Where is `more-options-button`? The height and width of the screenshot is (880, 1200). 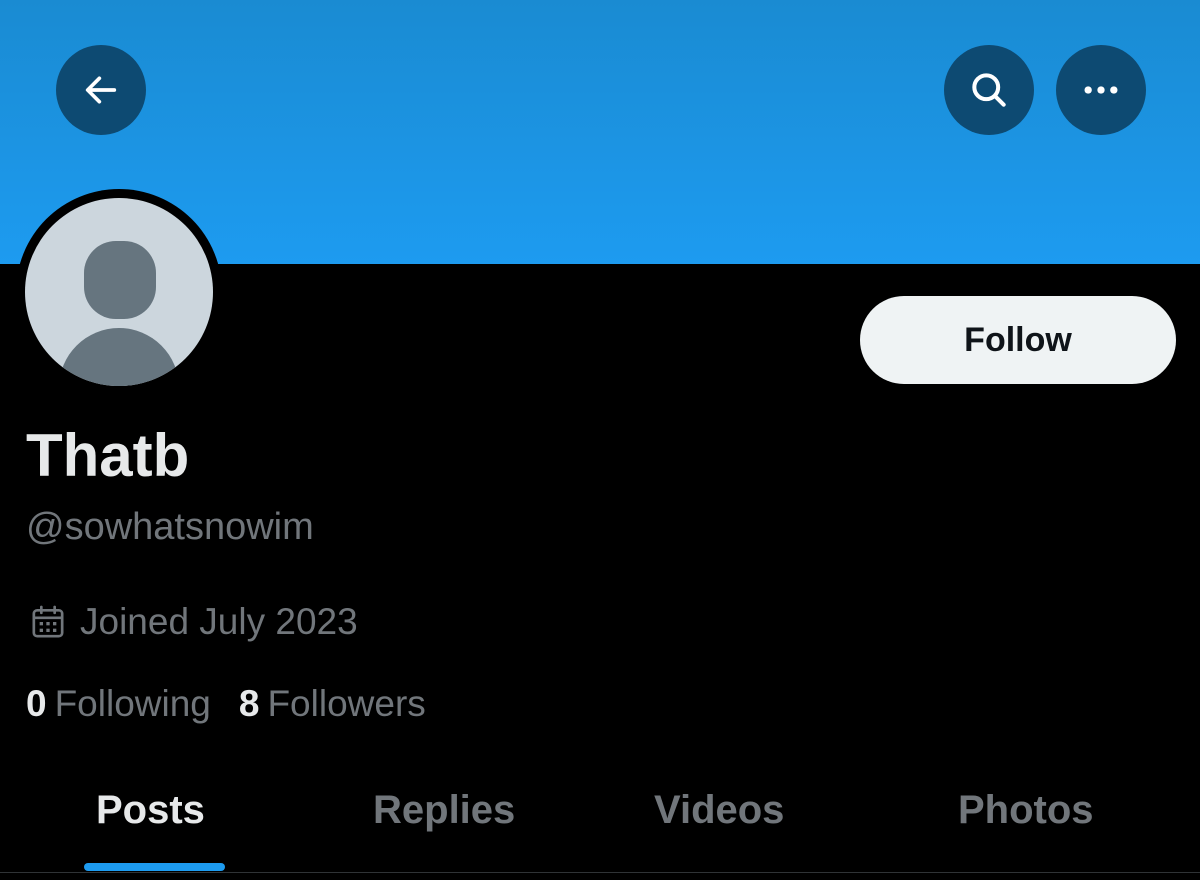
more-options-button is located at coordinates (1101, 90).